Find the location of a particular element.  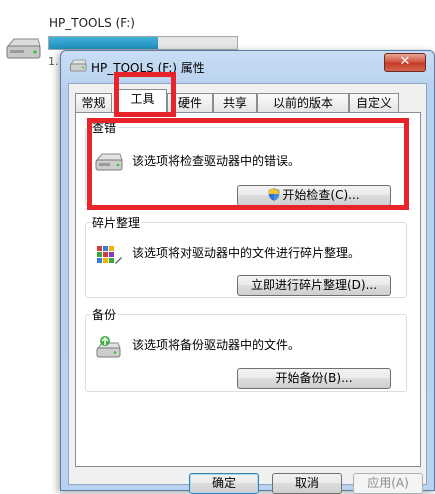

tab-previous-versions: 以前的版本 is located at coordinates (303, 103).